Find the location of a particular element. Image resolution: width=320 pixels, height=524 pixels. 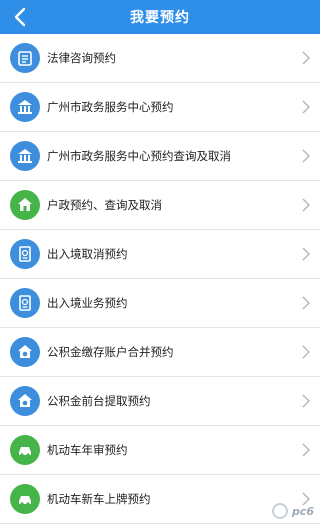

list-item-exit-entry-booking: 出入境业务预约 is located at coordinates (160, 303).